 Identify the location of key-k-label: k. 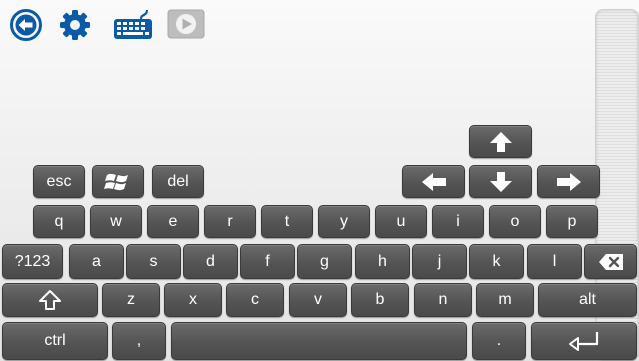
(496, 261).